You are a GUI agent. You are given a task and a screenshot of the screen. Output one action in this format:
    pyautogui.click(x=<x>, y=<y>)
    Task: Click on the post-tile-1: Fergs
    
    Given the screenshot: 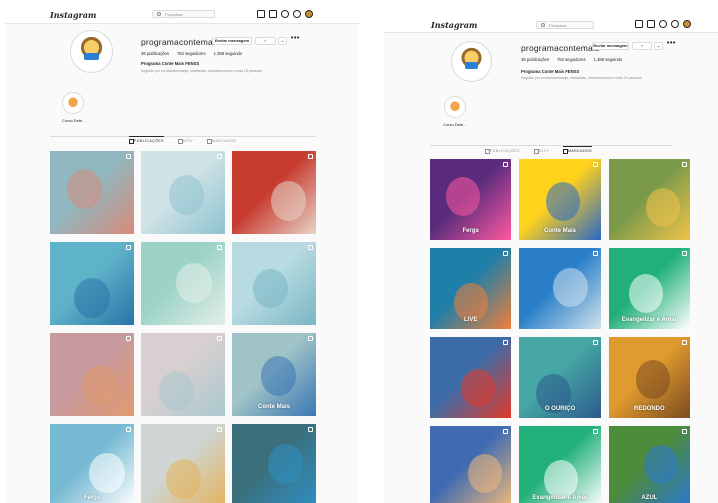 What is the action you would take?
    pyautogui.click(x=471, y=199)
    